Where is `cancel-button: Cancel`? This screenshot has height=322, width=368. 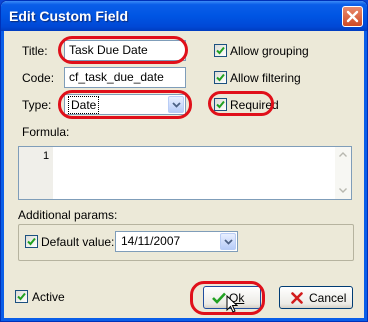
cancel-button: Cancel is located at coordinates (316, 297).